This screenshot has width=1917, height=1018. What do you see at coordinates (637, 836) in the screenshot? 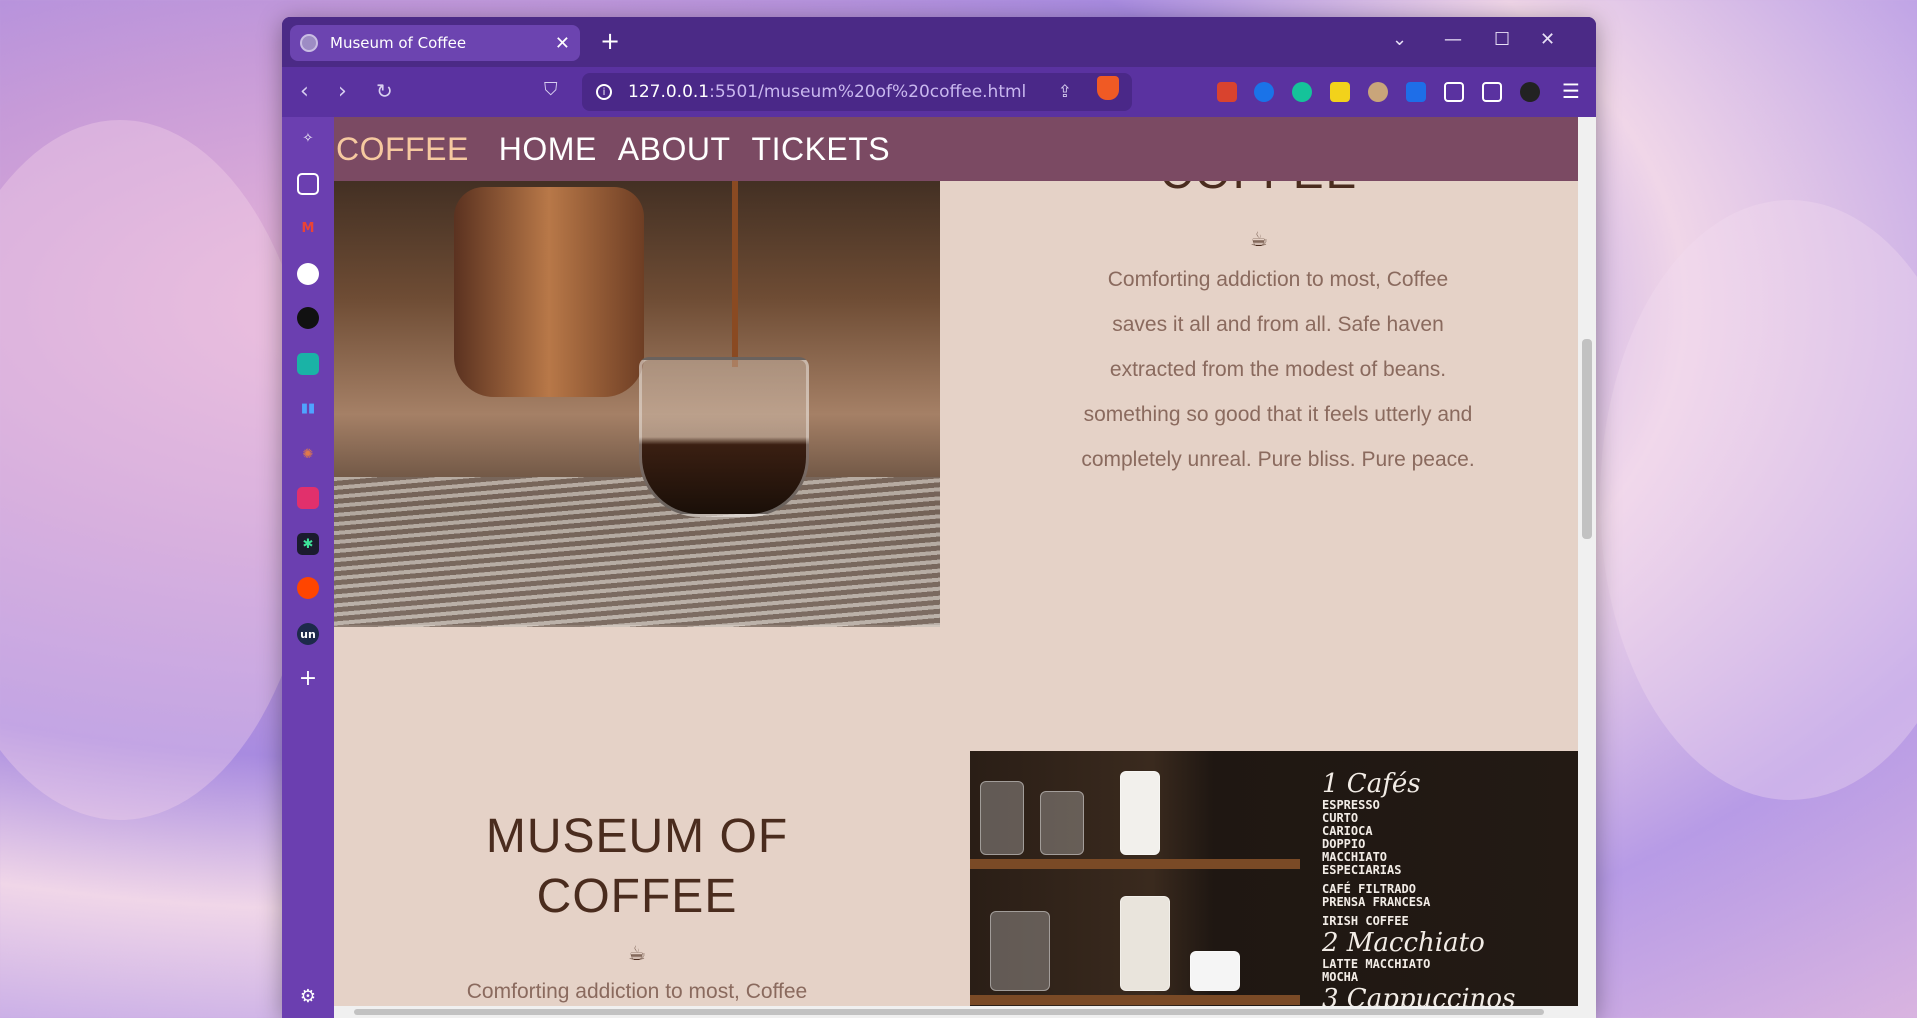
I see `museum-title-line1: MUSEUM OF` at bounding box center [637, 836].